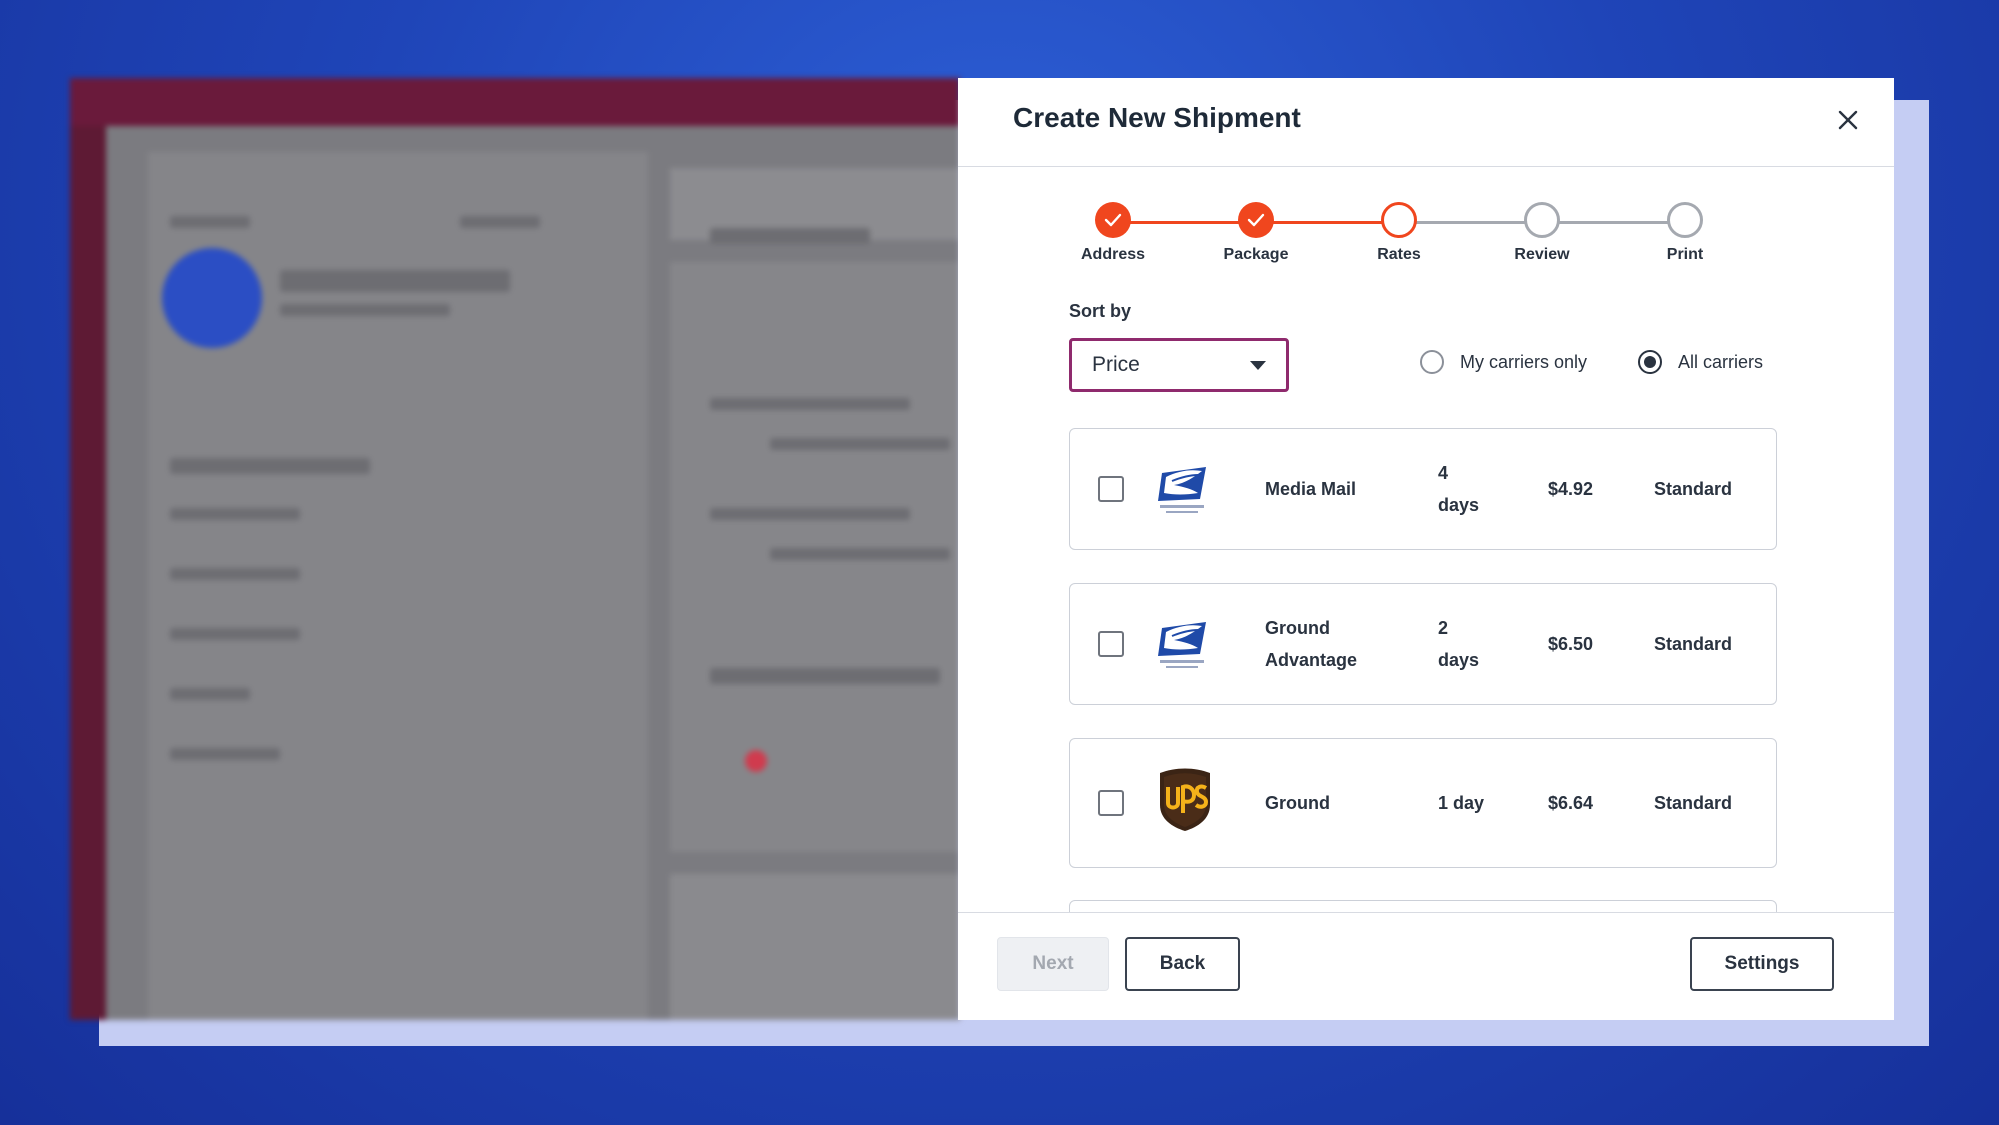  Describe the element at coordinates (1571, 803) in the screenshot. I see `rate-price: $6.64` at that location.